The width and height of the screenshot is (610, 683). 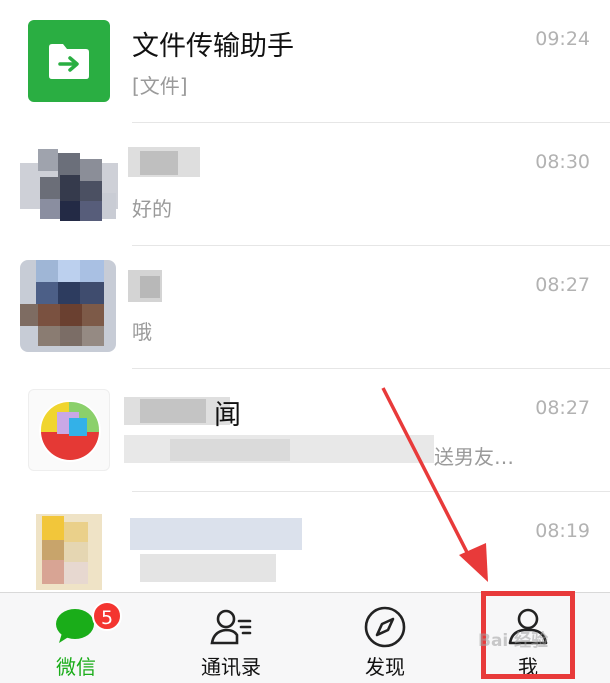 What do you see at coordinates (208, 568) in the screenshot?
I see `blurred-preview` at bounding box center [208, 568].